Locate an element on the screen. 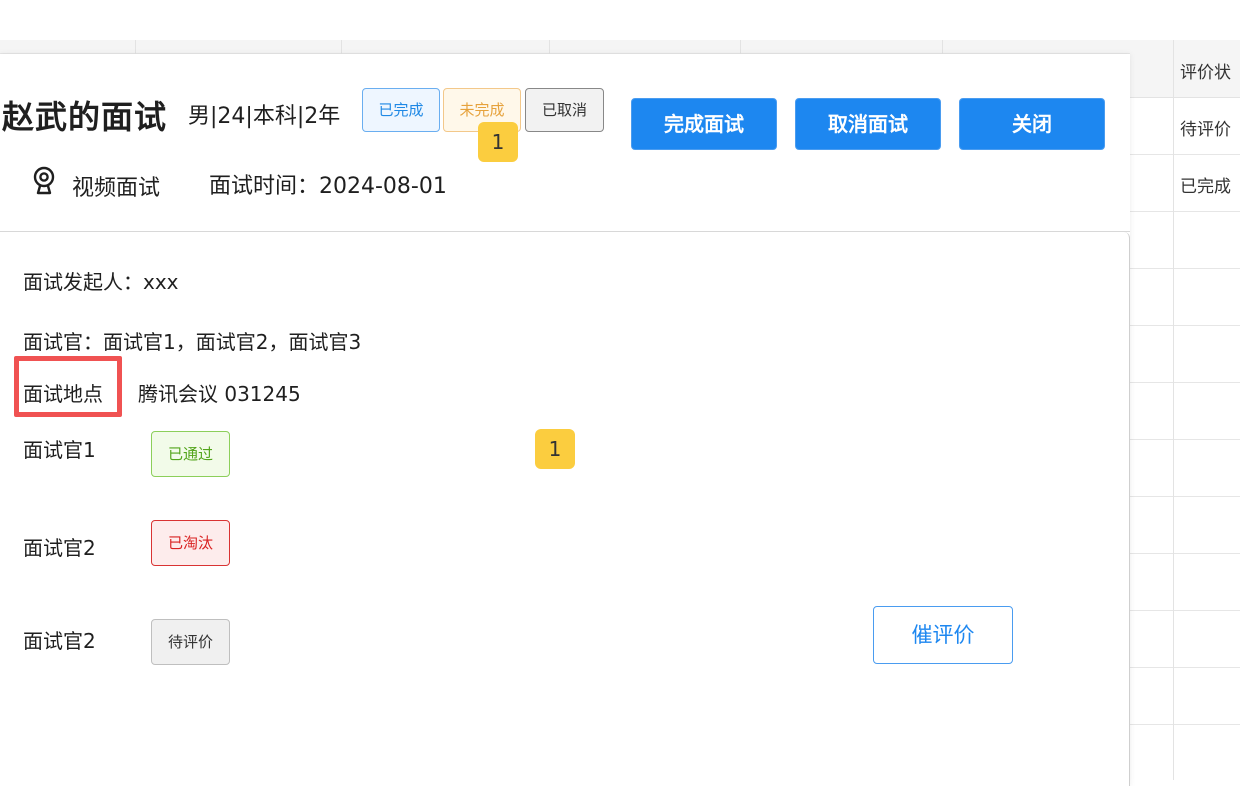 The width and height of the screenshot is (1240, 786). evaluation-status-pending: 待评价 is located at coordinates (190, 642).